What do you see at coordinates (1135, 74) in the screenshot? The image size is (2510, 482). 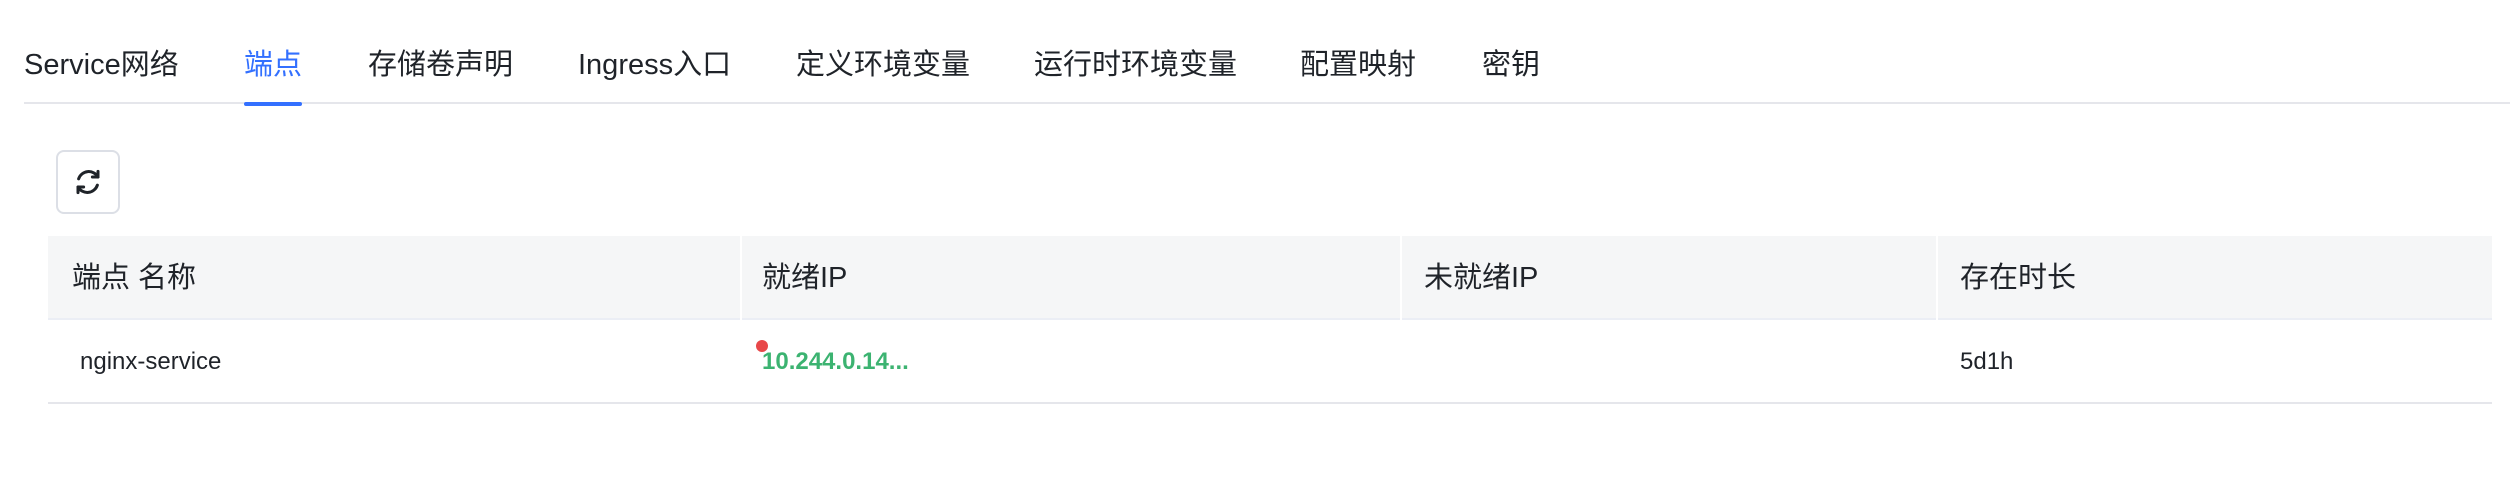 I see `tab-runtime-env: 运行时环境变量` at bounding box center [1135, 74].